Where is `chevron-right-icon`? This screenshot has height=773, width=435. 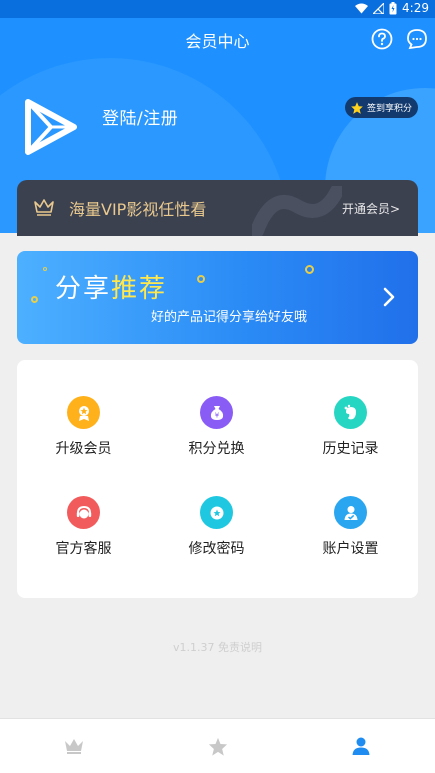 chevron-right-icon is located at coordinates (389, 297).